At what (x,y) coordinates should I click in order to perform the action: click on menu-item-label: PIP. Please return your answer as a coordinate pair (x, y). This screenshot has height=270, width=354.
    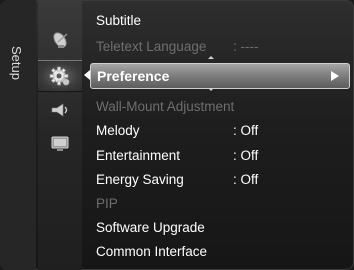
    Looking at the image, I should click on (107, 203).